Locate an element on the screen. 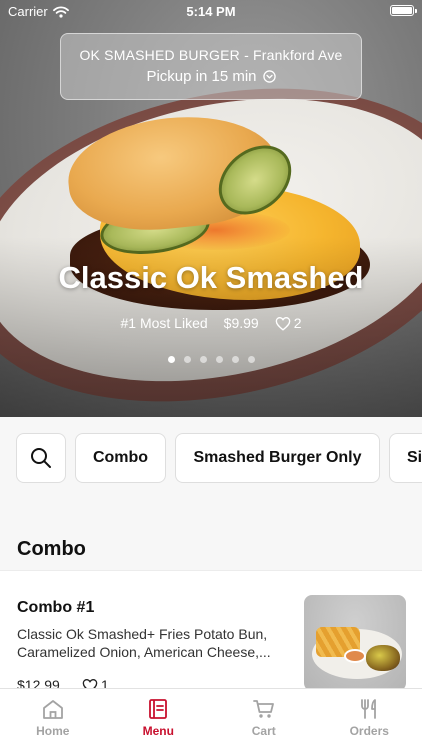  thumbnail-dip is located at coordinates (355, 656).